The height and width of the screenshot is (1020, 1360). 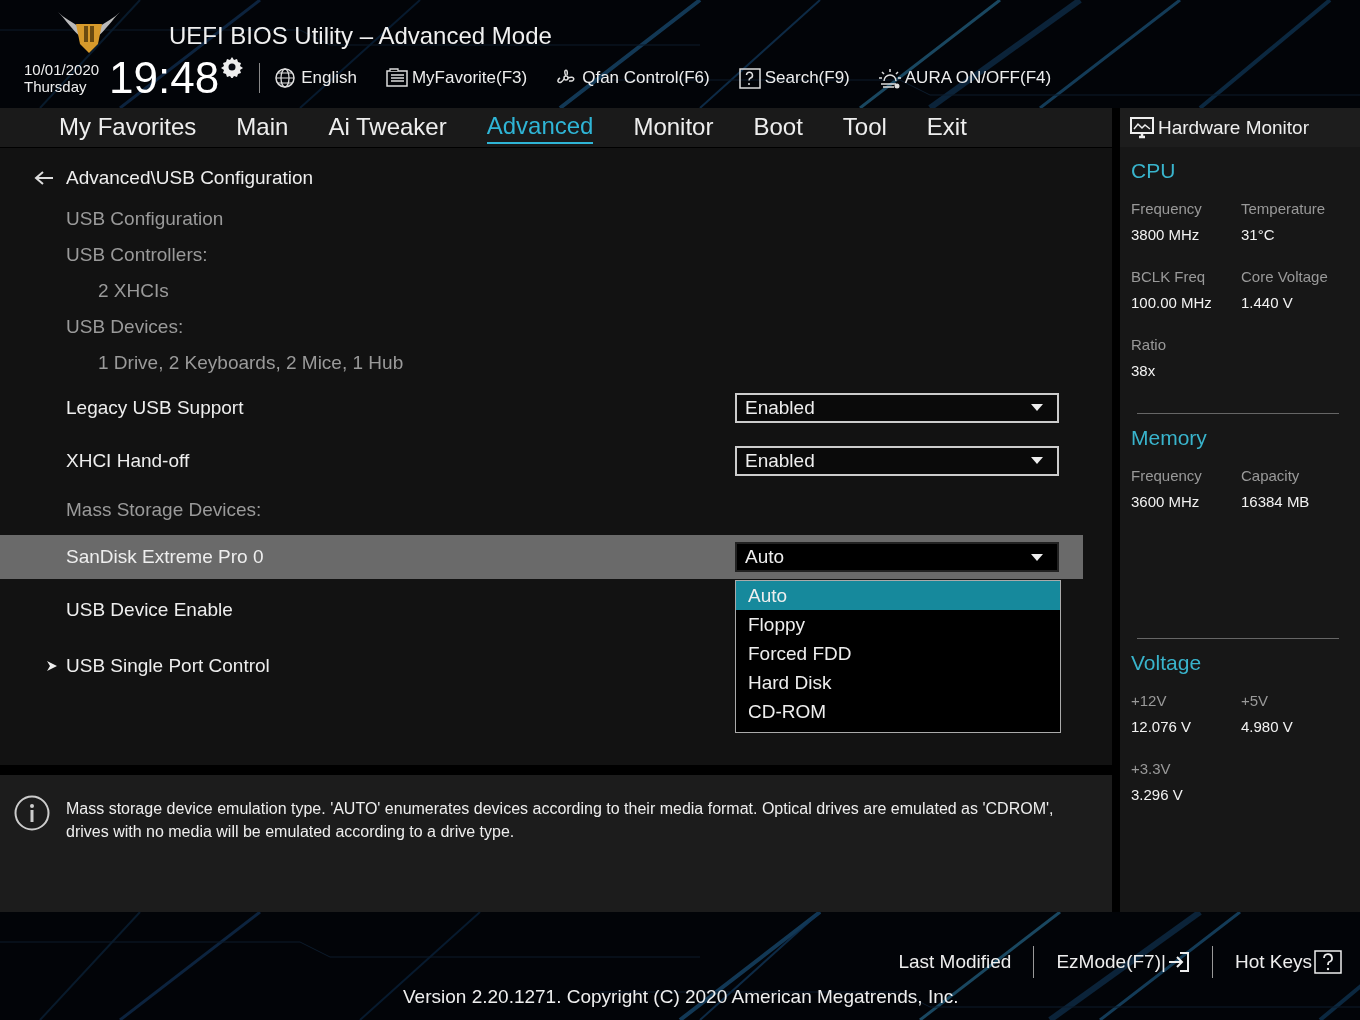 I want to click on footer-button: Hot Keys, so click(x=1288, y=962).